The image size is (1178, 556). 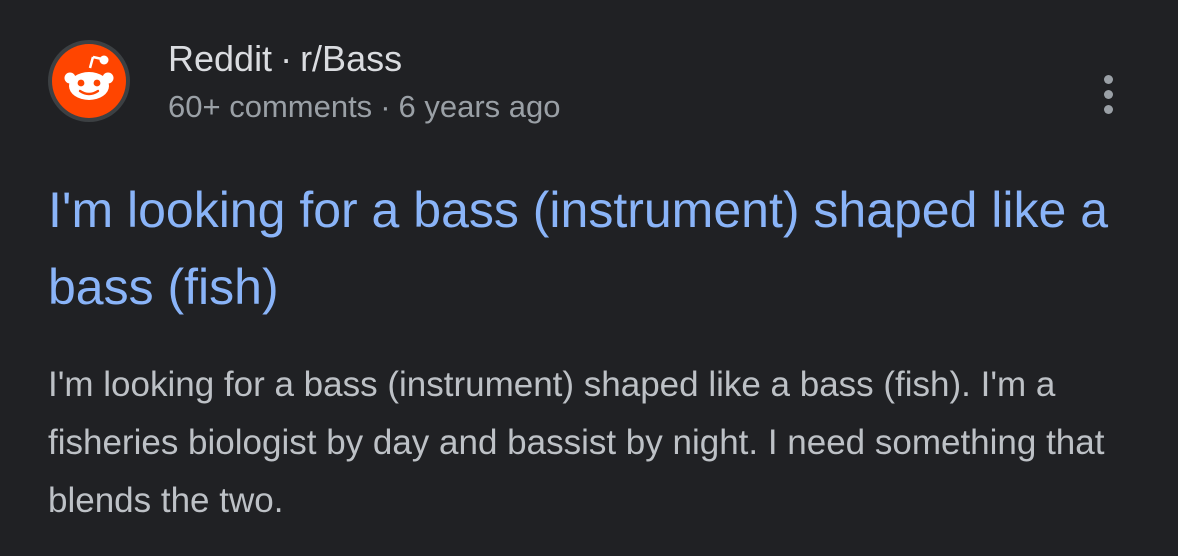 I want to click on more-options-button, so click(x=1108, y=94).